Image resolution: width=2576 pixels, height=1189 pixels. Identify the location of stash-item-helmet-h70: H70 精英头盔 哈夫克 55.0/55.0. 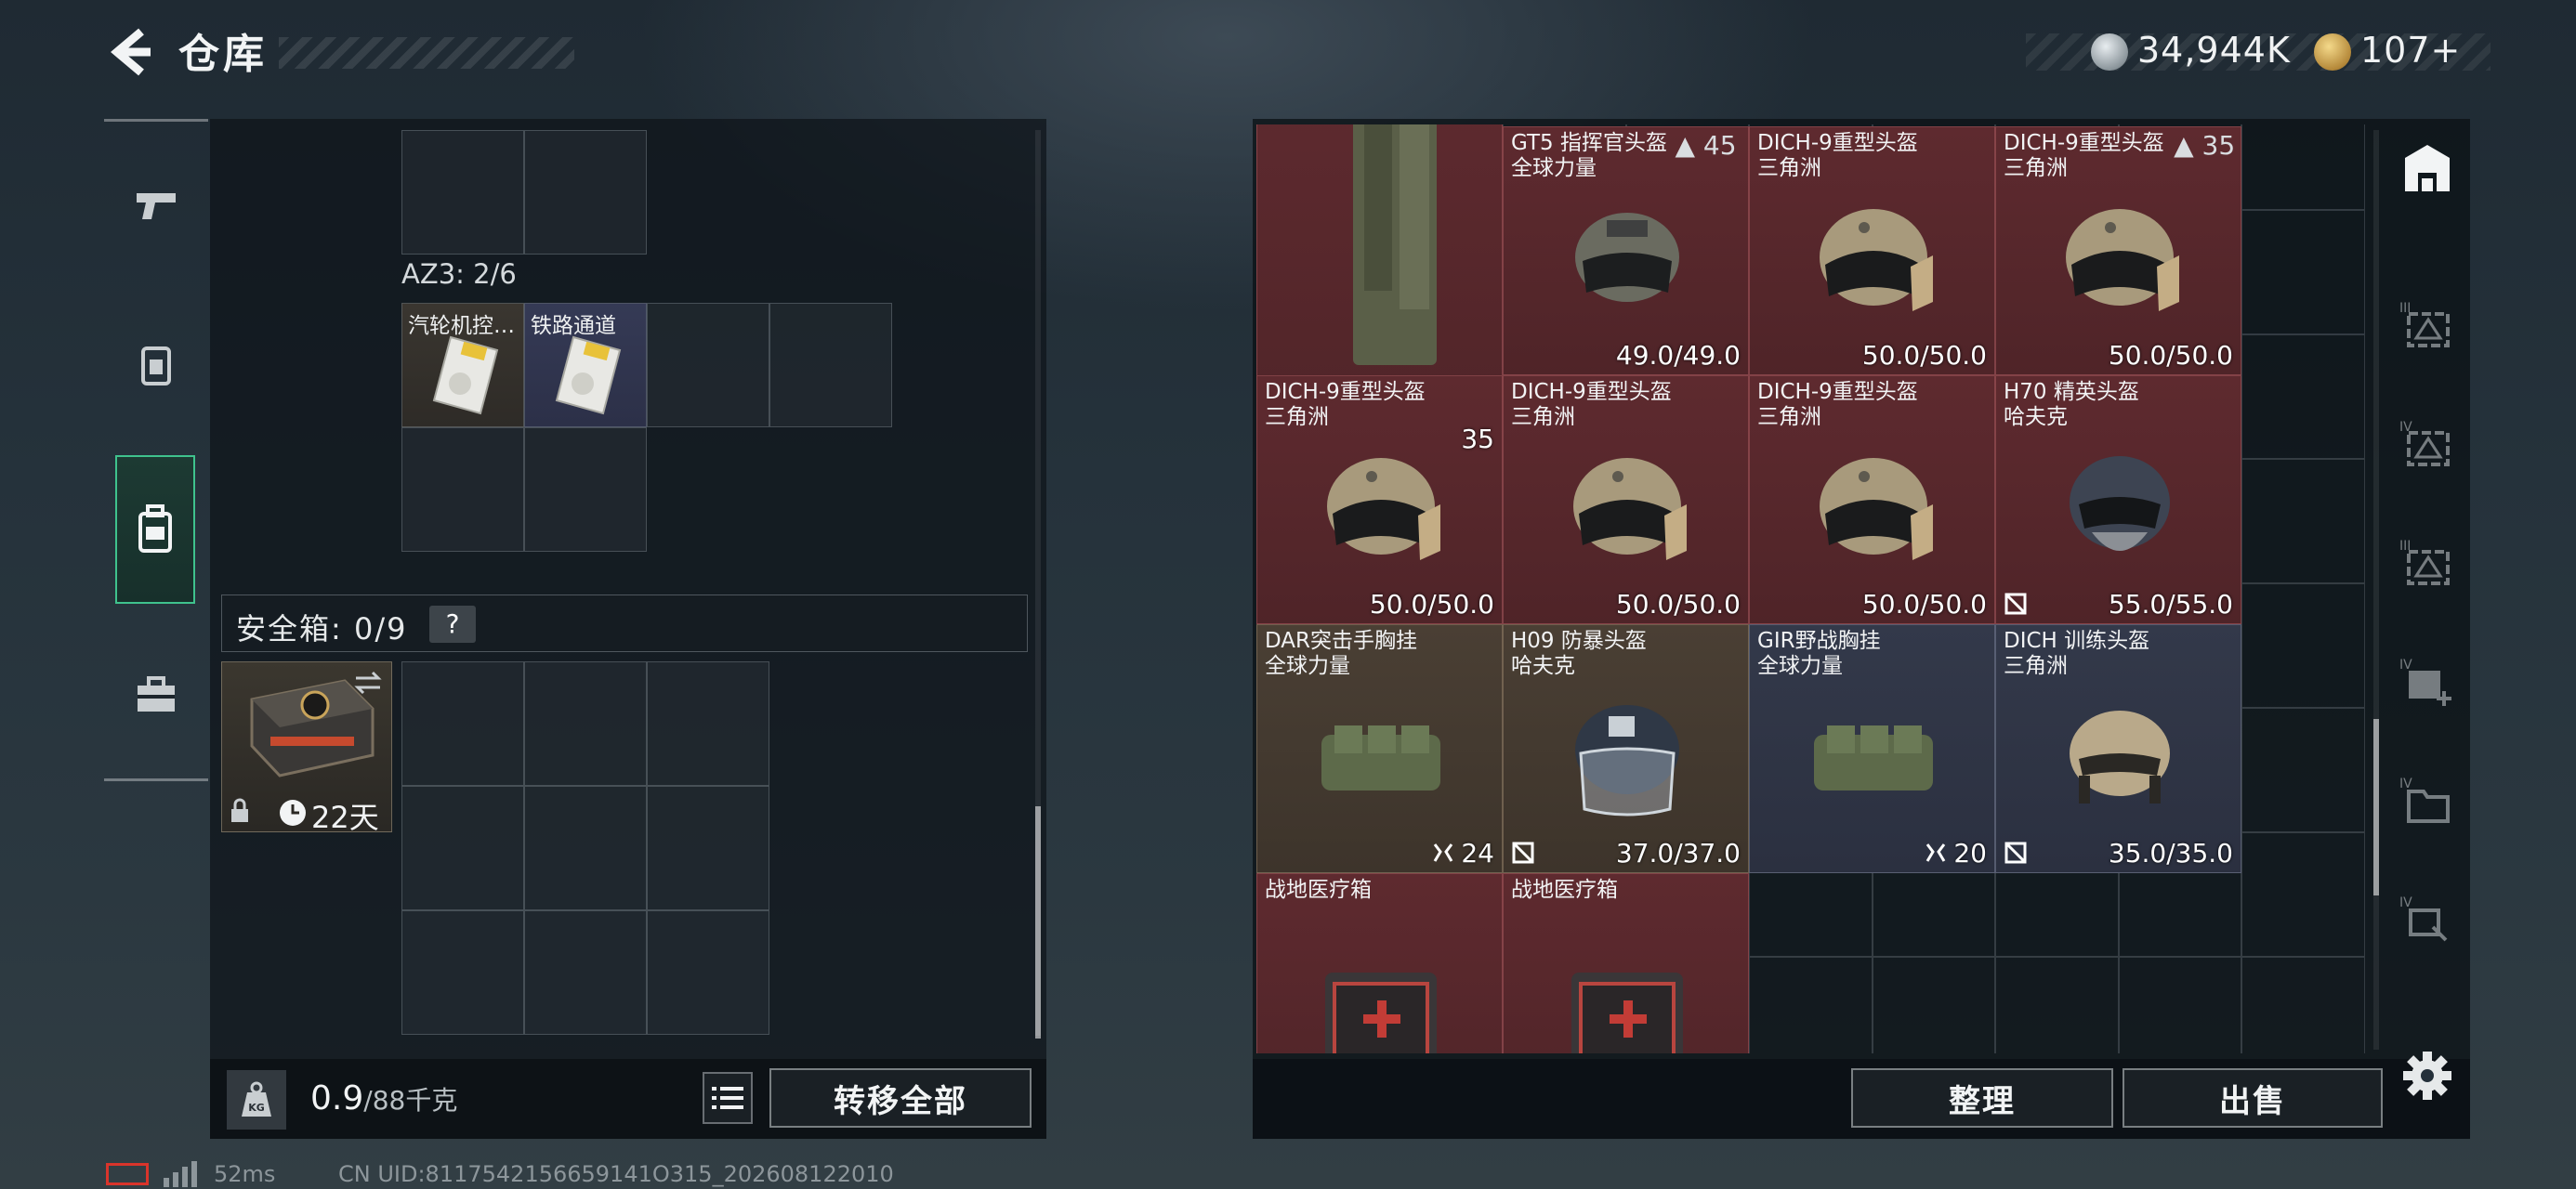
(2118, 500).